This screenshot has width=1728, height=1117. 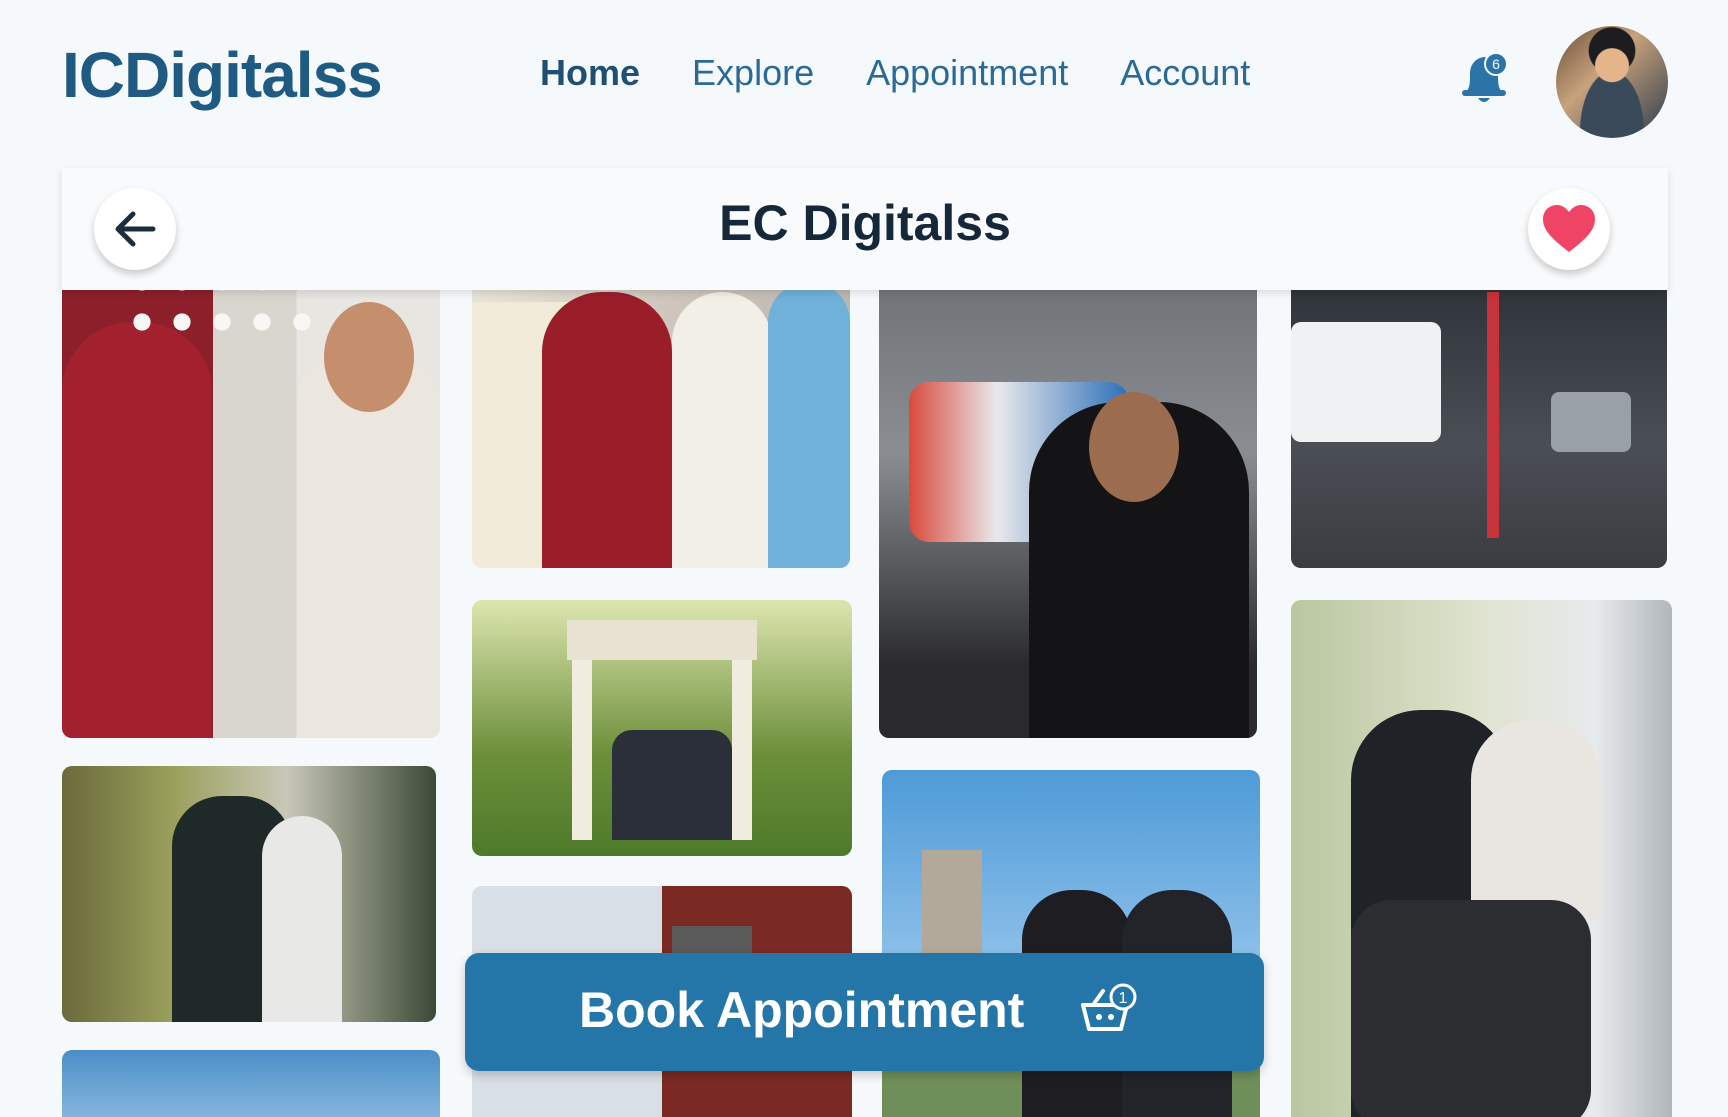 I want to click on page-title: EC Digitalss, so click(x=865, y=223).